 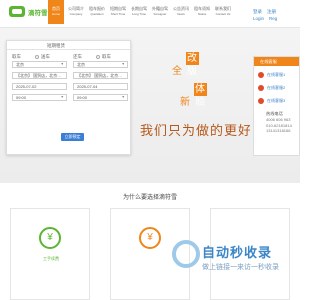 I want to click on return-time-select: 09:00 ▼, so click(x=100, y=97).